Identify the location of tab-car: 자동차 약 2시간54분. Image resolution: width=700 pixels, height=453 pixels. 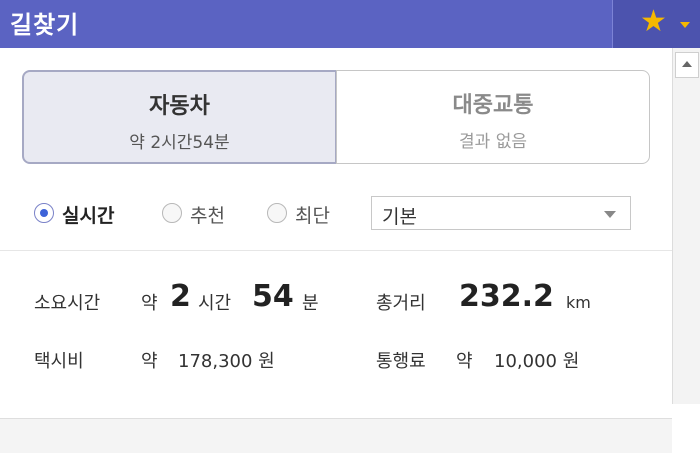
(179, 117).